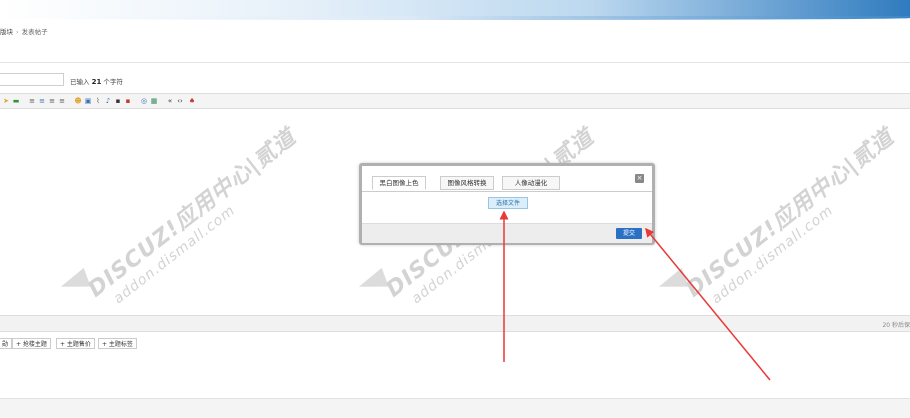 Image resolution: width=910 pixels, height=418 pixels. What do you see at coordinates (34, 32) in the screenshot?
I see `breadcrumb-current: 发表帖子` at bounding box center [34, 32].